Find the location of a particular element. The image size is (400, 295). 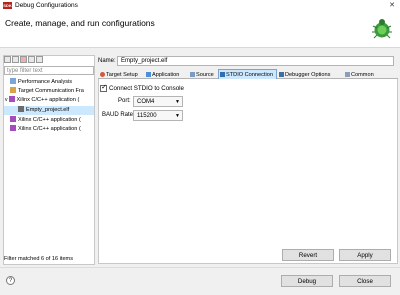

new-config-icon is located at coordinates (7, 59).